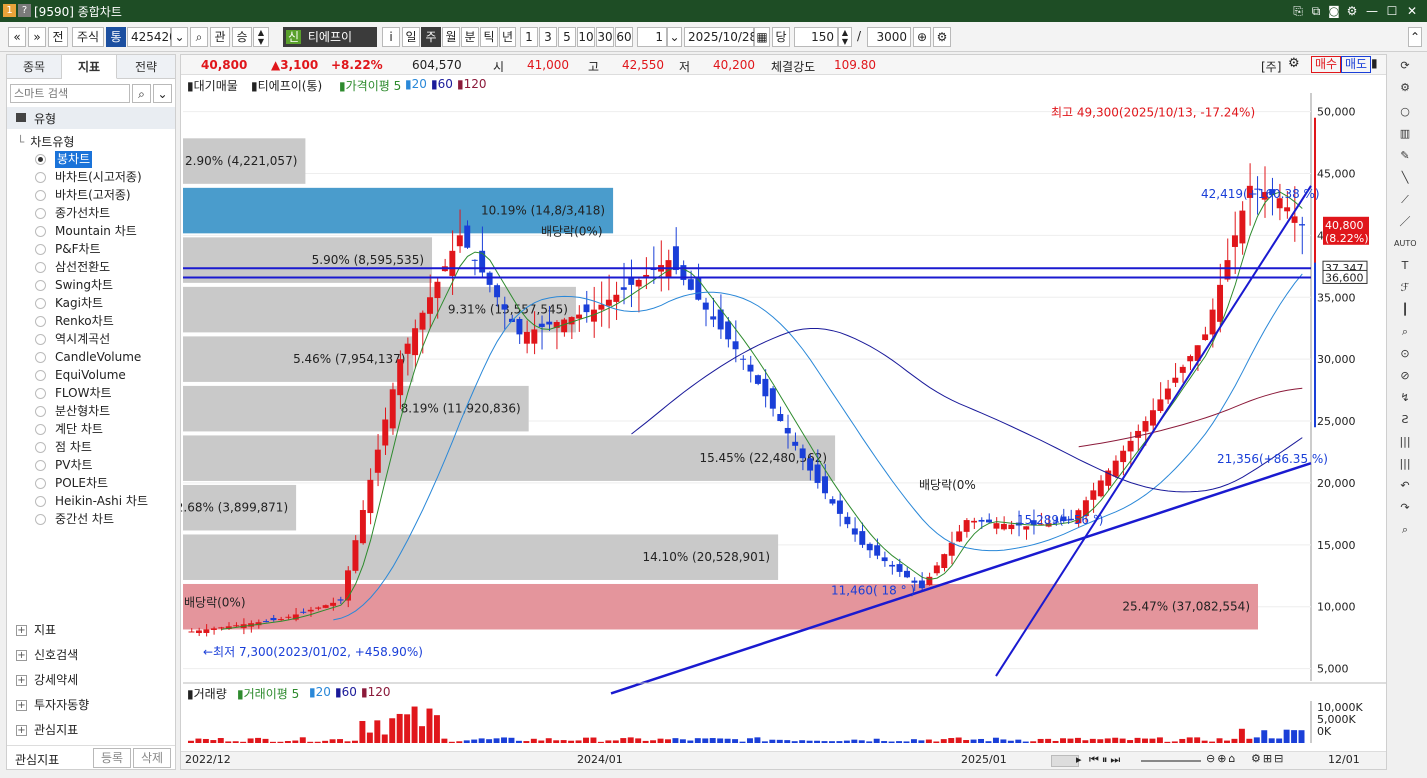  I want to click on undo-icon: ↶, so click(1405, 486).